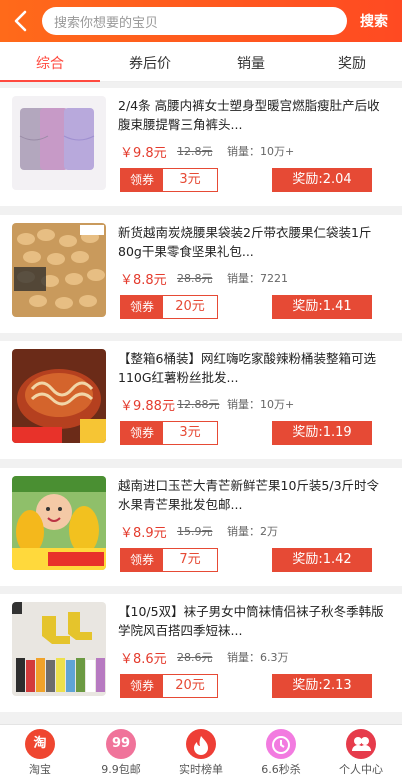 The height and width of the screenshot is (776, 402). Describe the element at coordinates (281, 769) in the screenshot. I see `nav-label: 6.6秒杀` at that location.